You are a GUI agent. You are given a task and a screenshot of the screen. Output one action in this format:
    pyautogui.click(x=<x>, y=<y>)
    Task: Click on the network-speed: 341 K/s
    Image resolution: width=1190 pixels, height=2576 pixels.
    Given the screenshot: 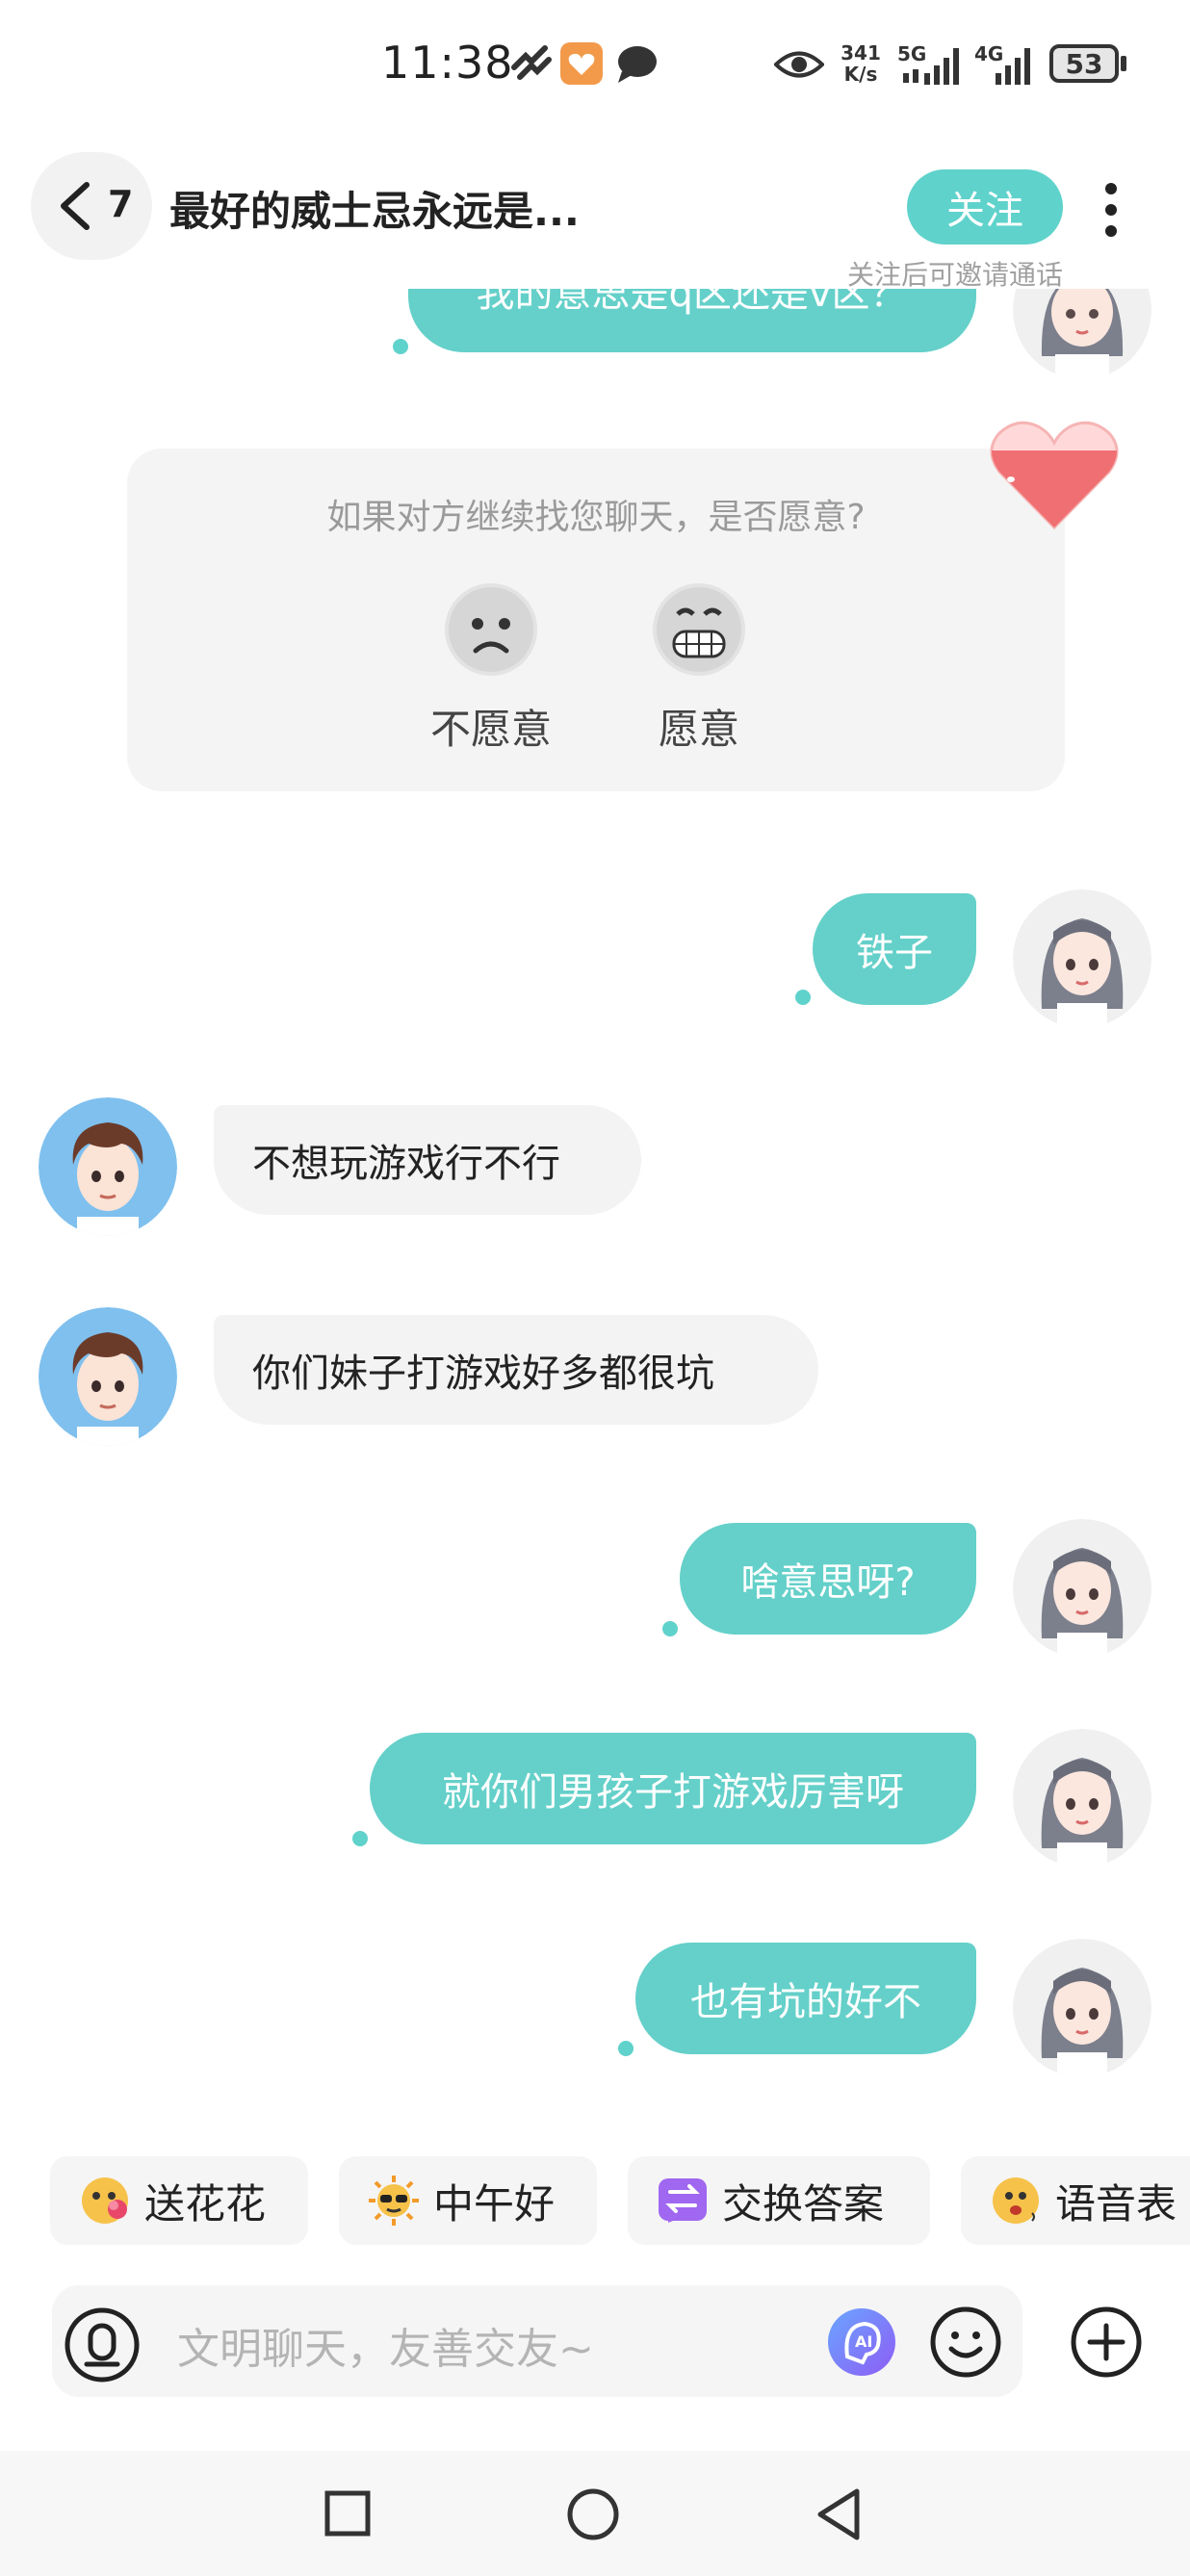 What is the action you would take?
    pyautogui.click(x=861, y=64)
    